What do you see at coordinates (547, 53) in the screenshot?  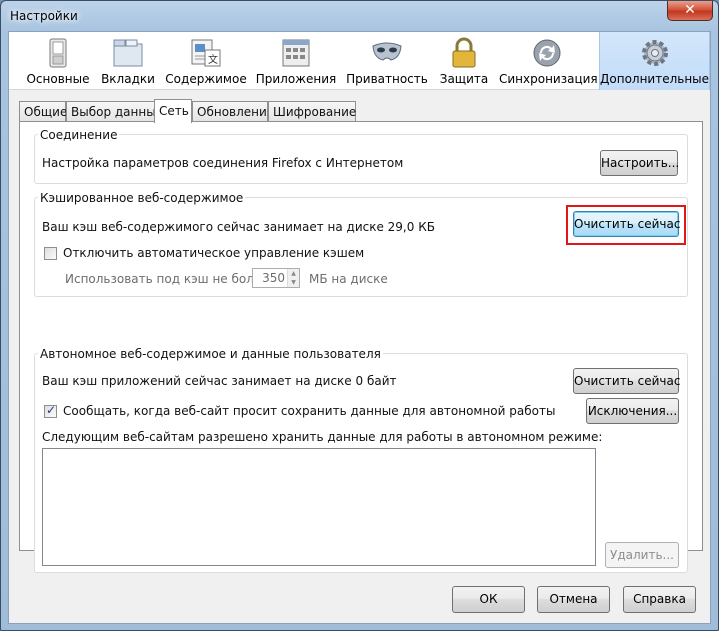 I see `sync-icon` at bounding box center [547, 53].